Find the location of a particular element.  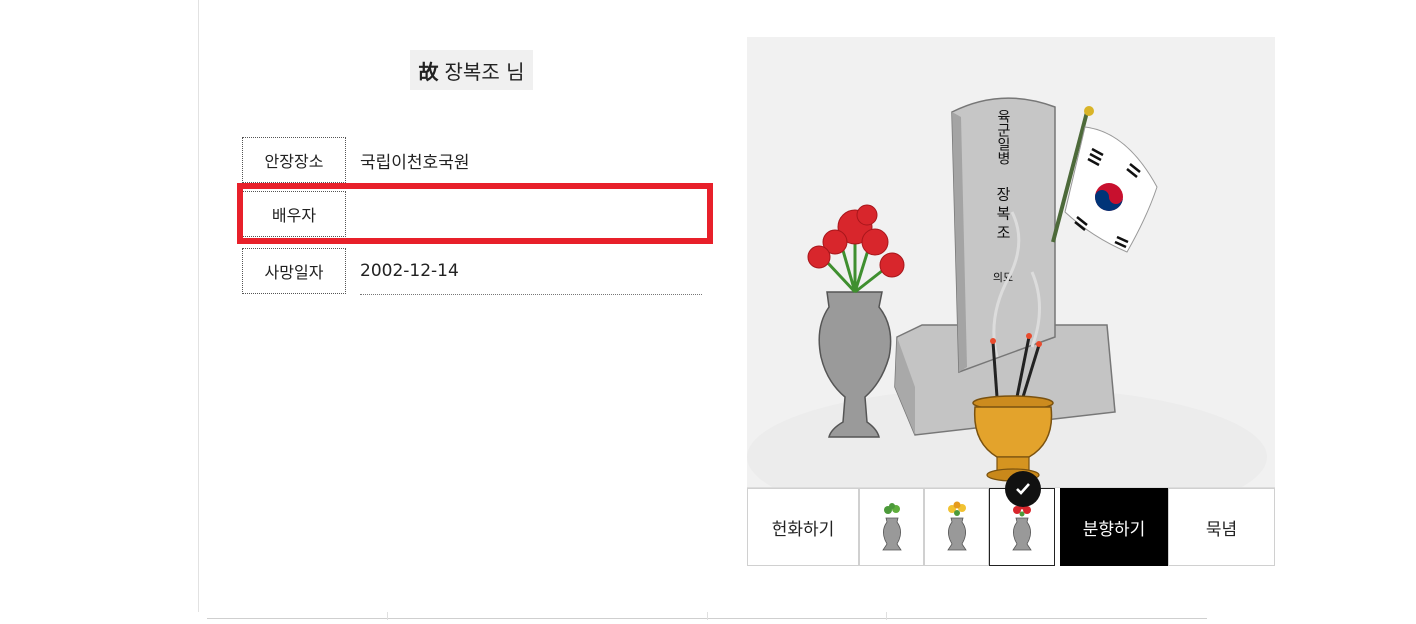

silent-tribute-button: 묵념 is located at coordinates (1221, 527).